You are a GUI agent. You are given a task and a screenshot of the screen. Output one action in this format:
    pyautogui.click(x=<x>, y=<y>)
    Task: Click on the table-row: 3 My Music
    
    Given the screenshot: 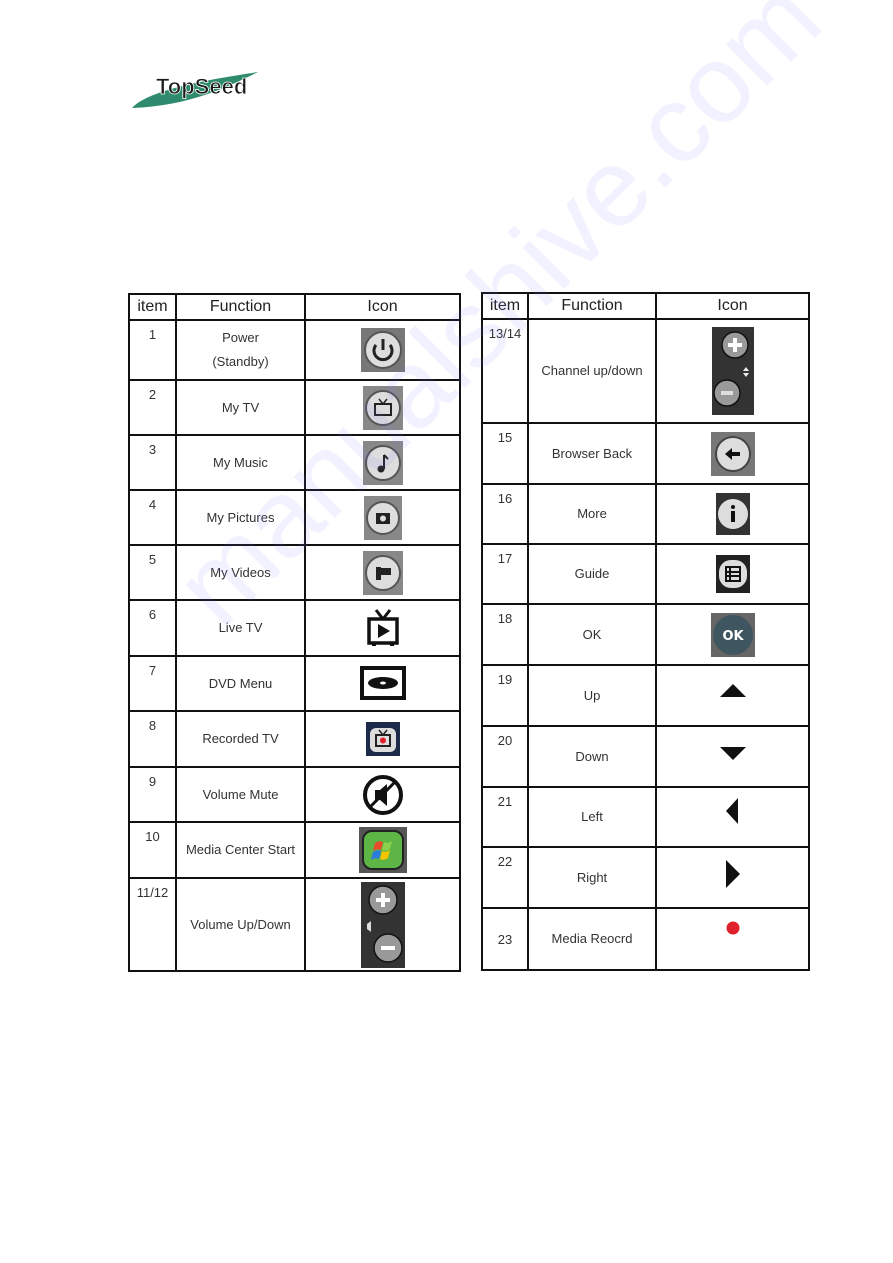 What is the action you would take?
    pyautogui.click(x=294, y=462)
    